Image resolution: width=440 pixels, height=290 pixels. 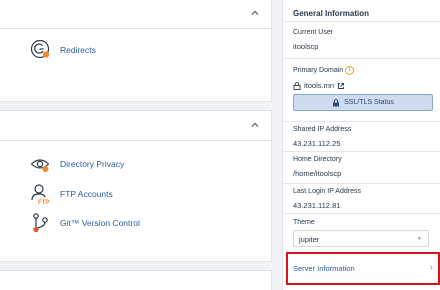 I want to click on home-directory-row: Home Directory /home/itoolscp, so click(x=361, y=167).